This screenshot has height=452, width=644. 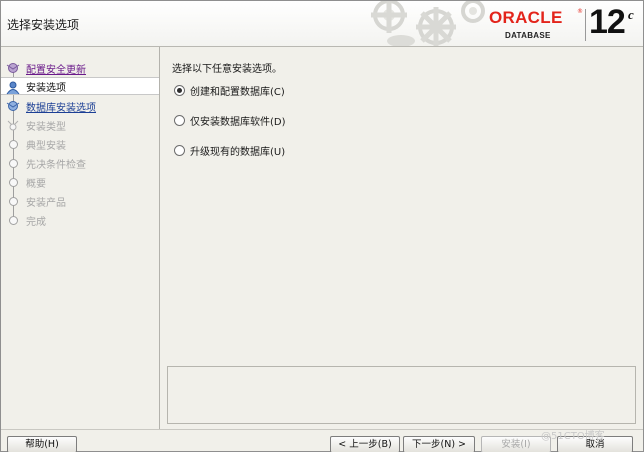 I want to click on current-step-icon, so click(x=13, y=88).